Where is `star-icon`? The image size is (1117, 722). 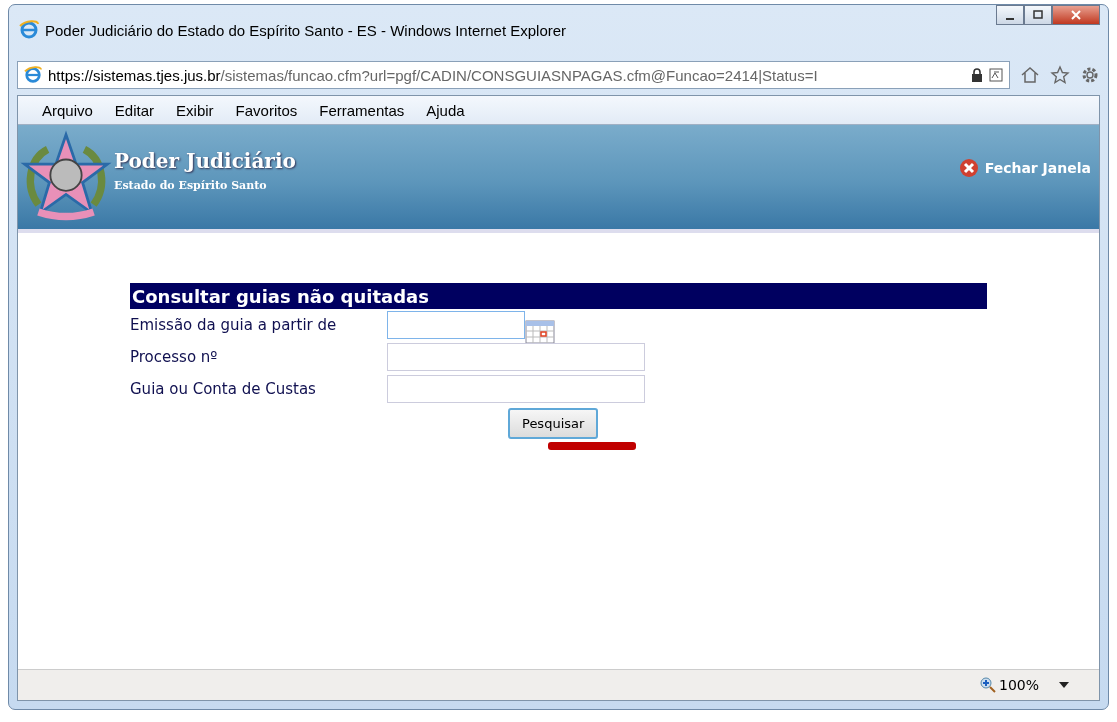 star-icon is located at coordinates (1060, 75).